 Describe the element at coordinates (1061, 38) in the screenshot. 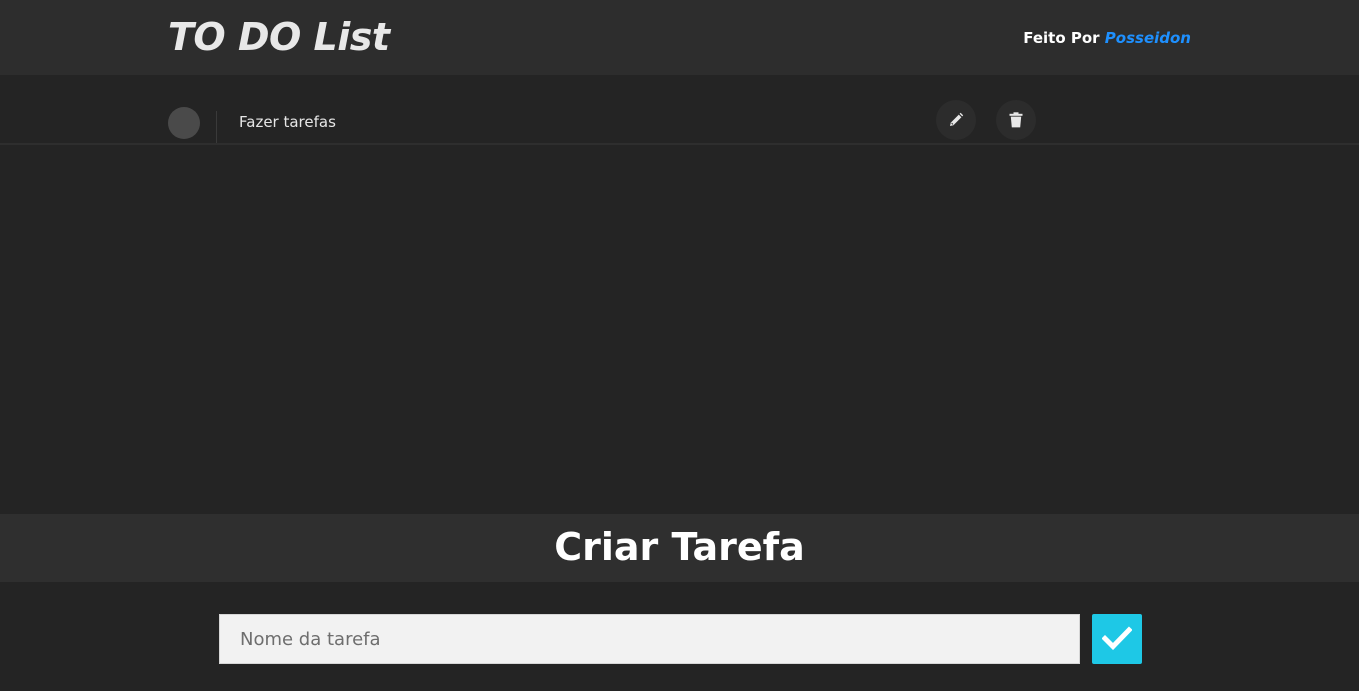

I see `credit-prefix: Feito Por` at that location.